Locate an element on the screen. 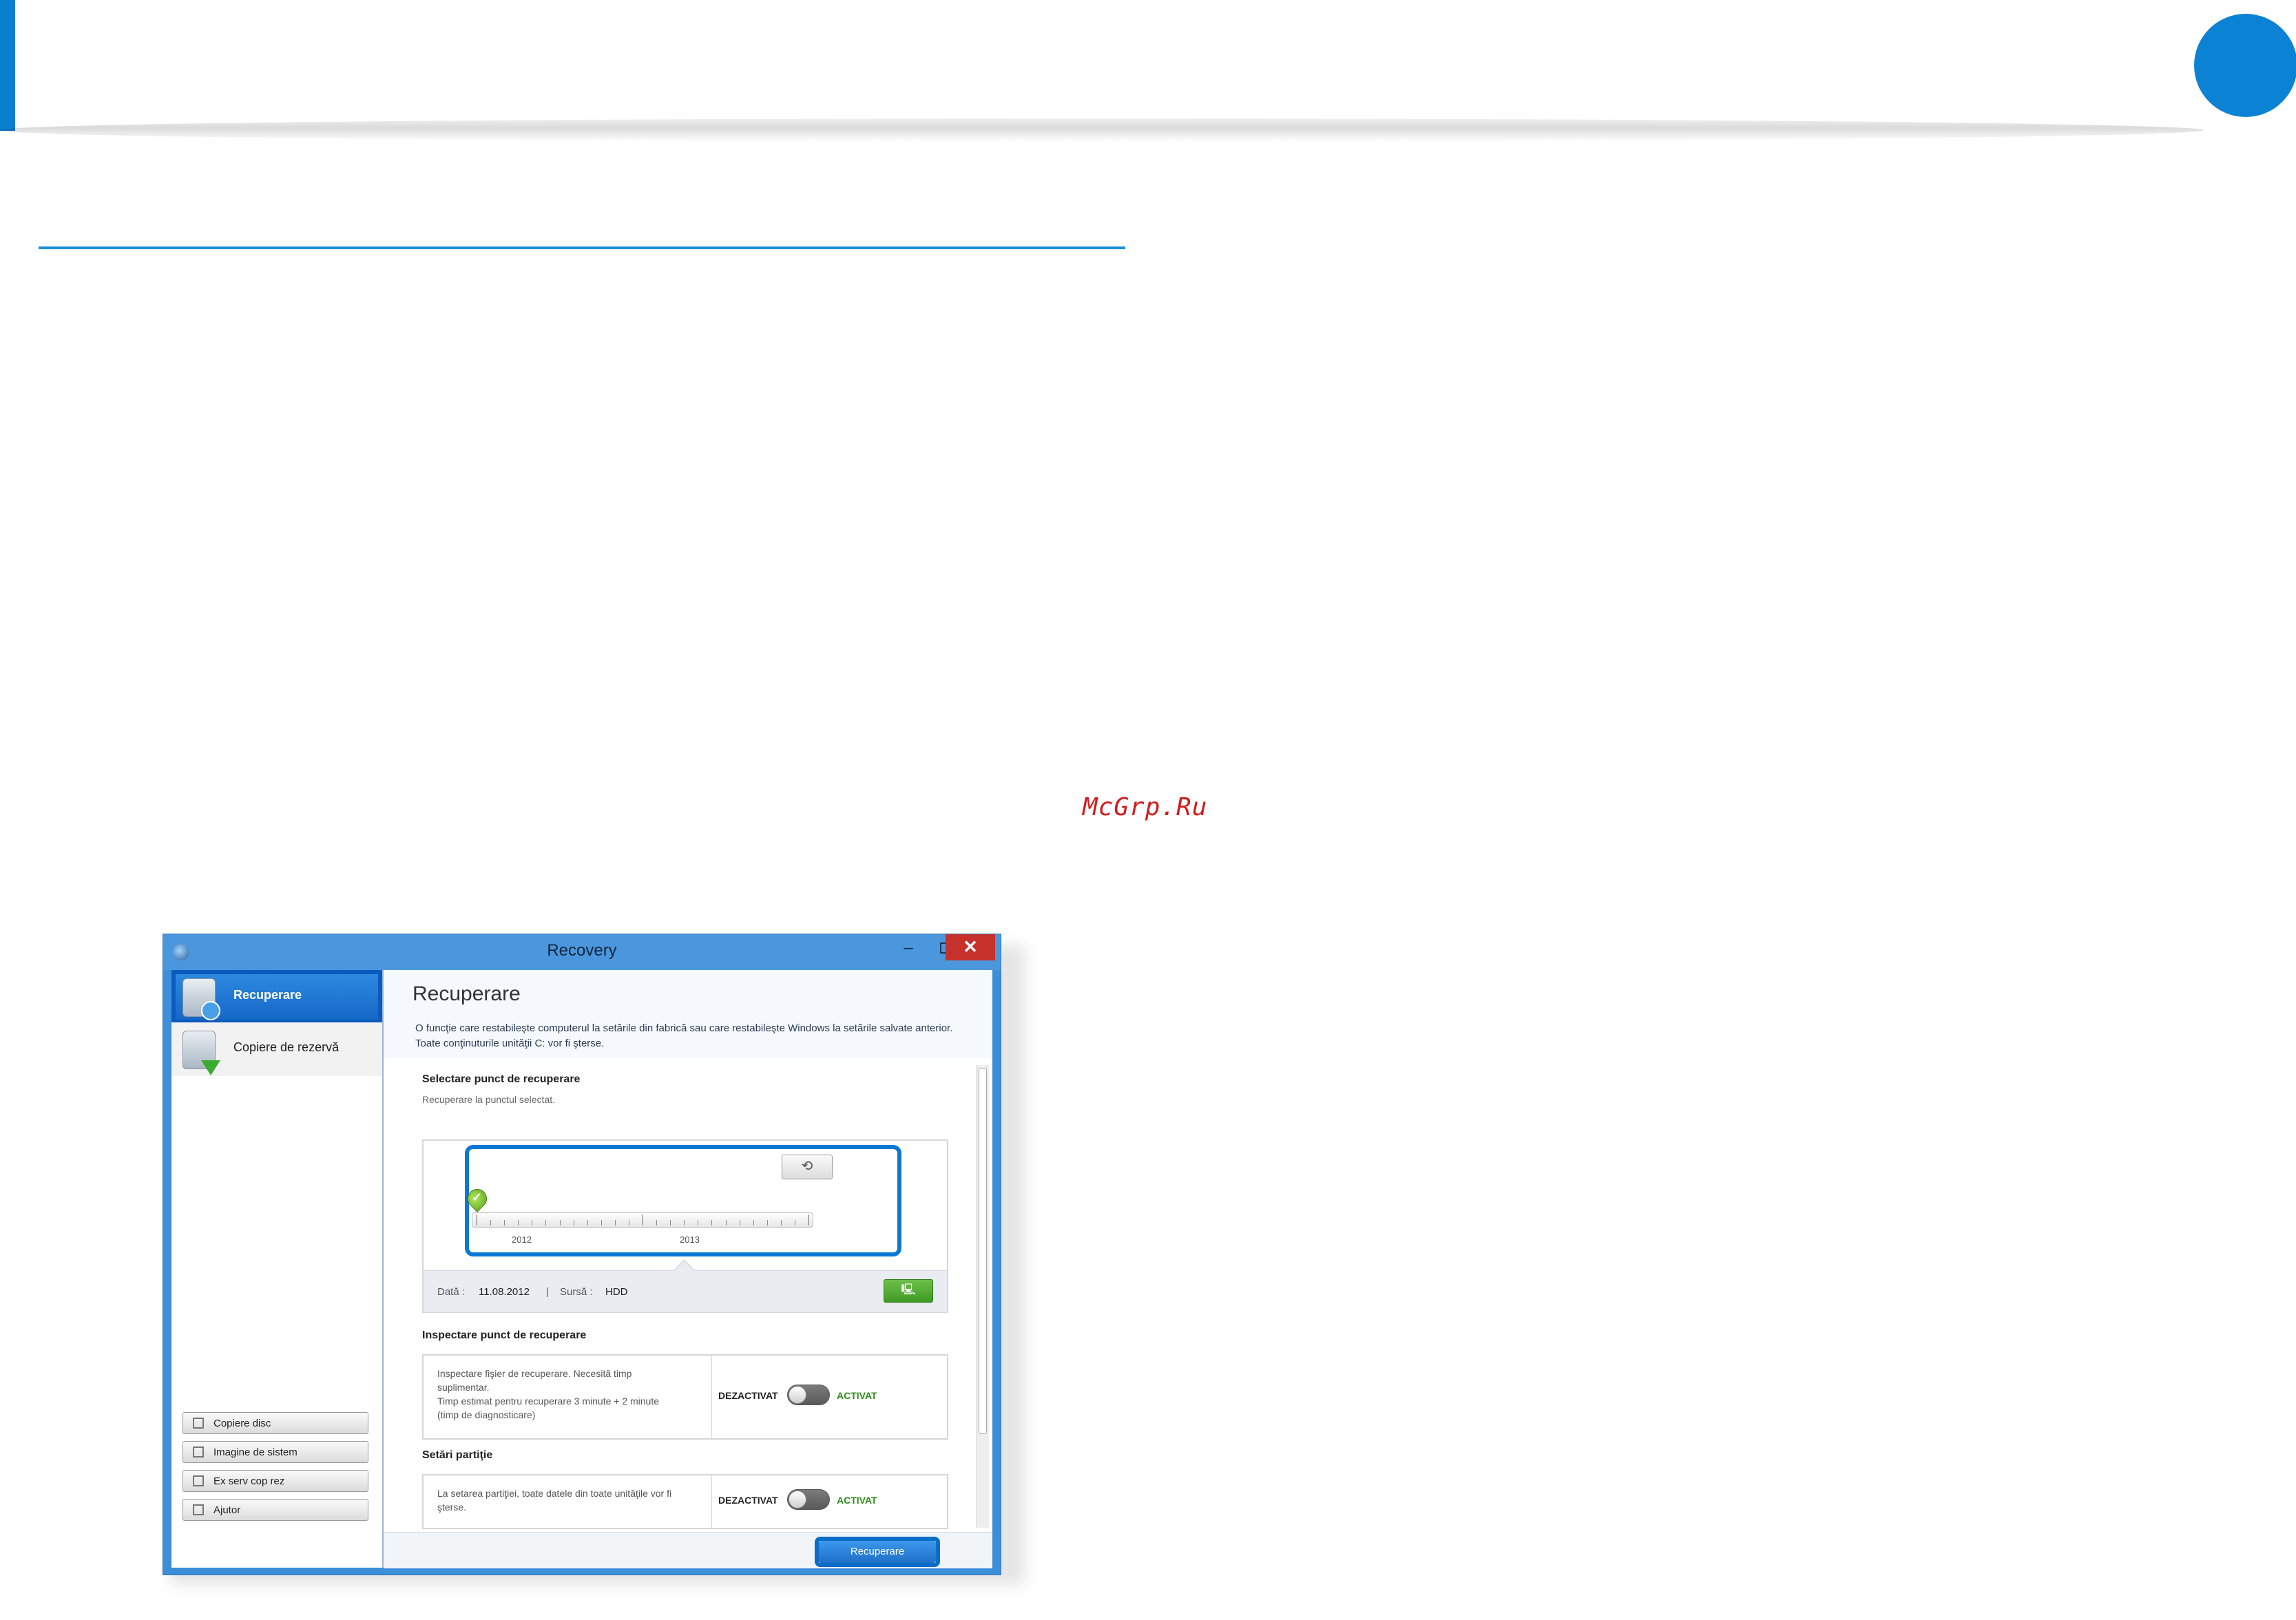 The image size is (2296, 1620). header-shadow is located at coordinates (1102, 130).